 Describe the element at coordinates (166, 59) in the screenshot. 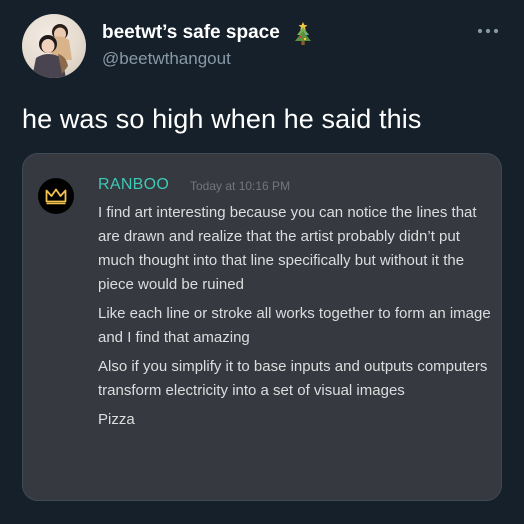

I see `user-handle: @beetwthangout` at that location.